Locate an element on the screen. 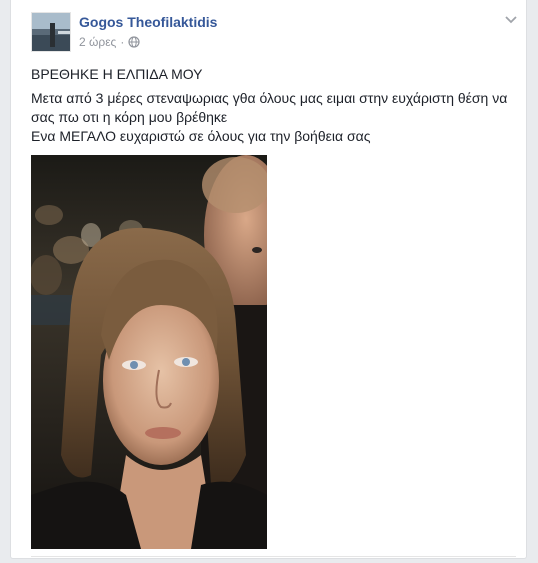  chevron-down-icon is located at coordinates (511, 19).